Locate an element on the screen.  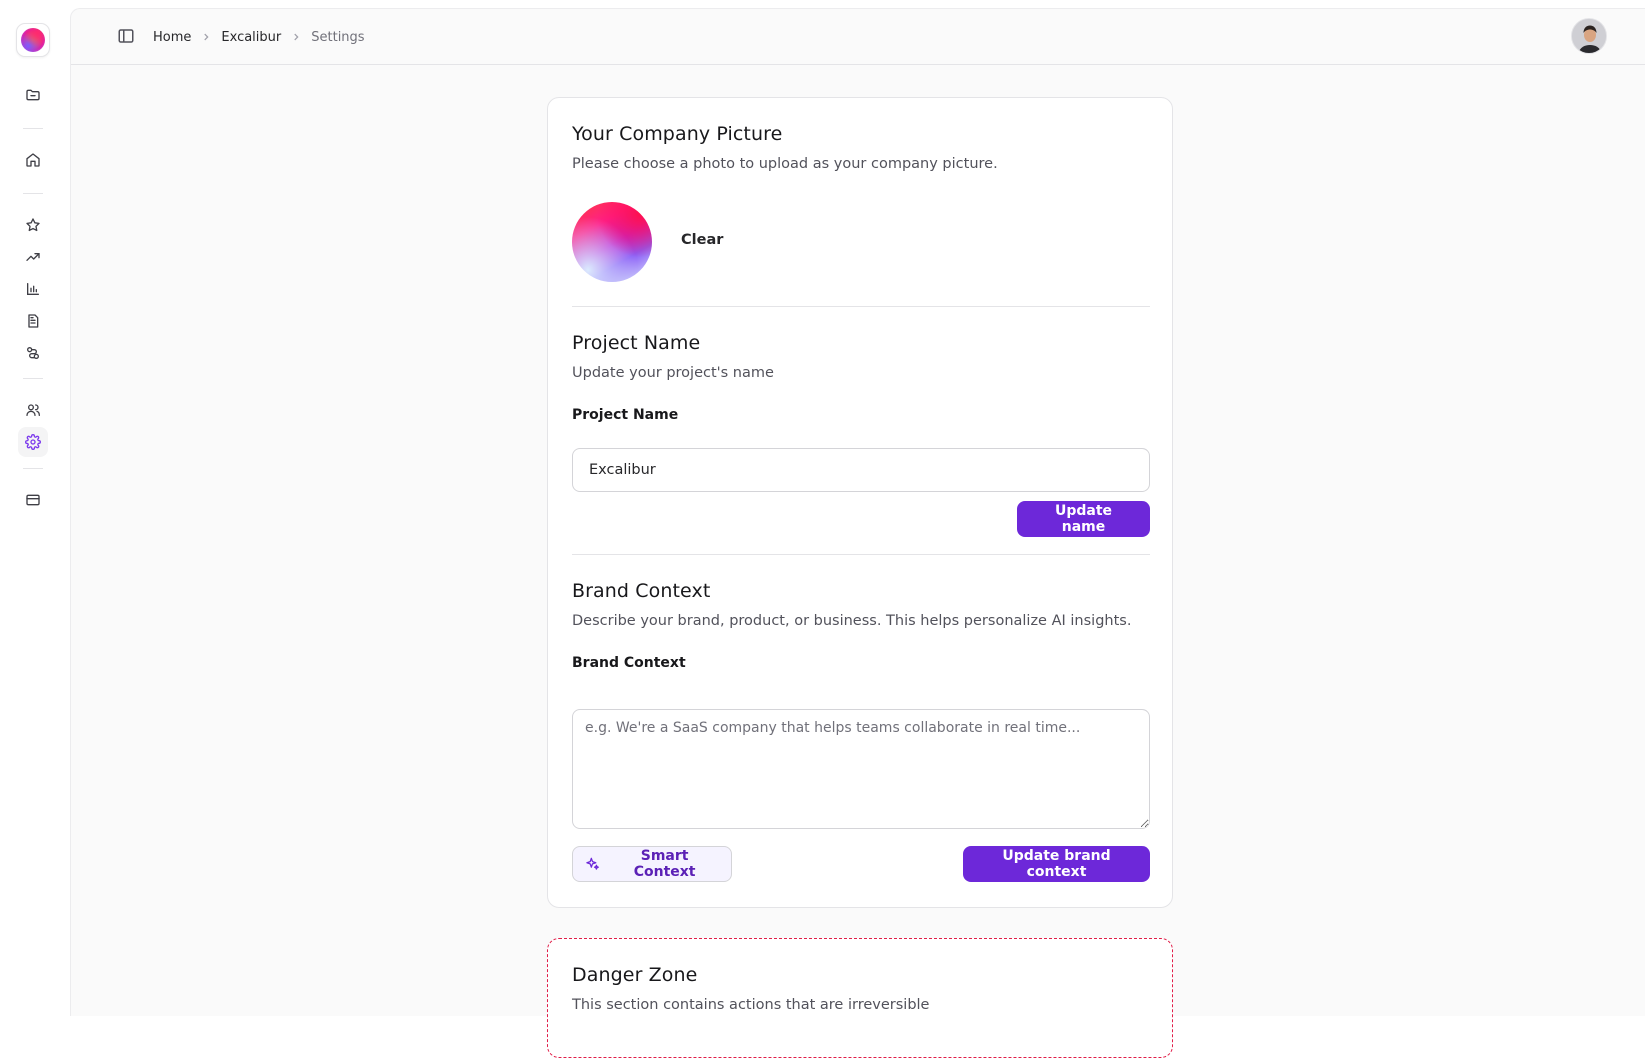
settings-icon is located at coordinates (33, 442).